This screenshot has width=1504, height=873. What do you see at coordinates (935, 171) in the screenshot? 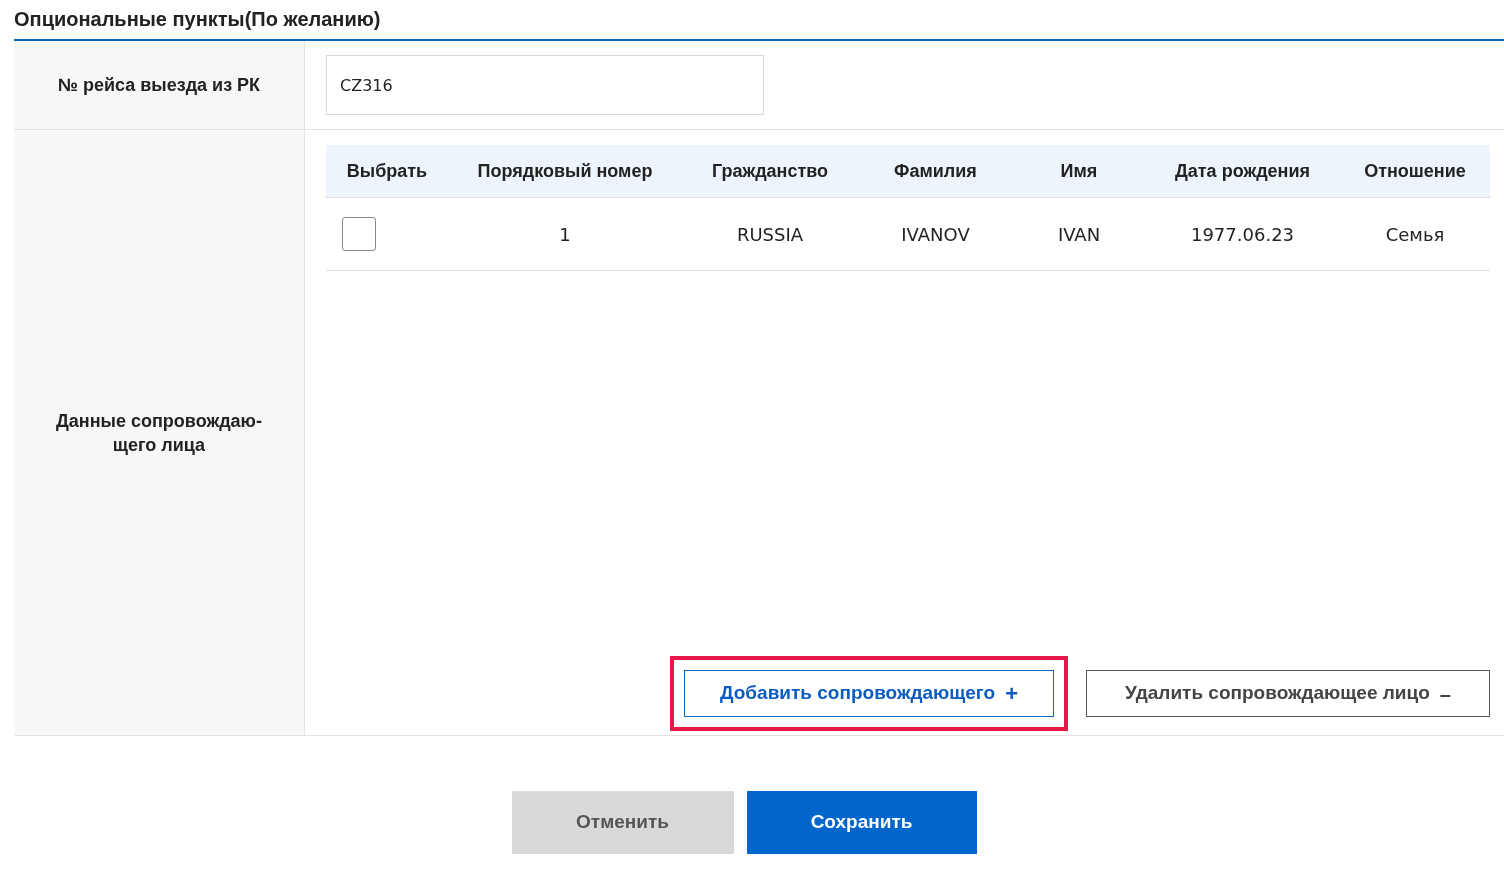
I see `column-header: Фамилия` at bounding box center [935, 171].